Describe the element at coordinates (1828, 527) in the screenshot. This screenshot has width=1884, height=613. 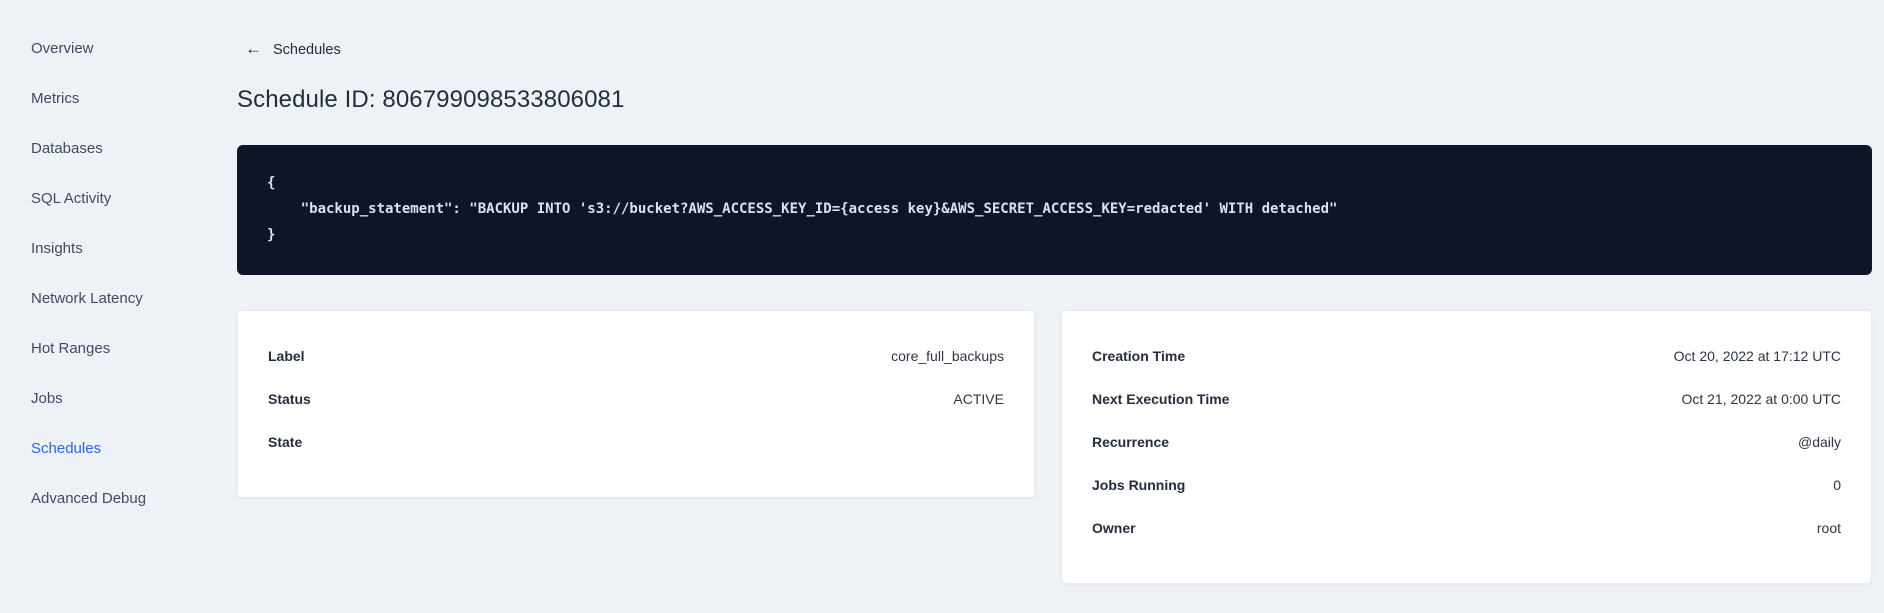
I see `timing-row-value: root` at that location.